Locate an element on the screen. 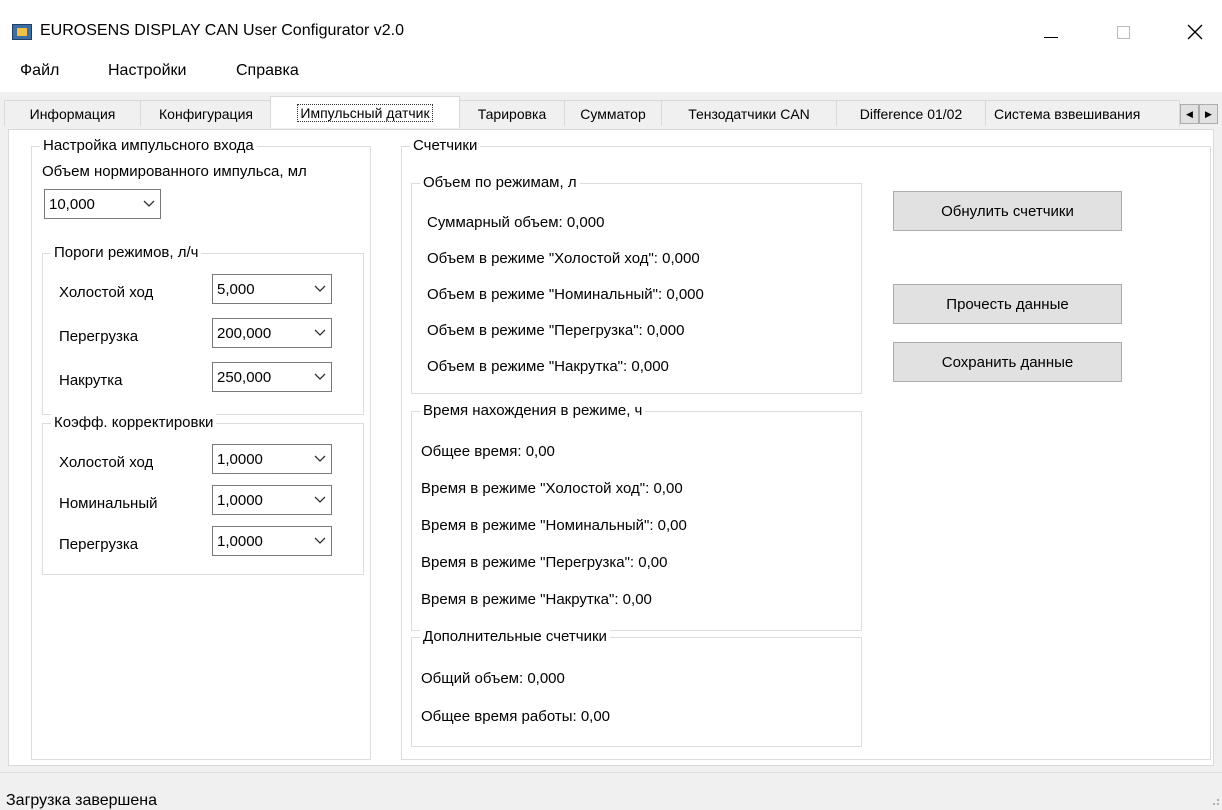 The width and height of the screenshot is (1222, 810). menu-bar: Файл Настройки Справка is located at coordinates (611, 74).